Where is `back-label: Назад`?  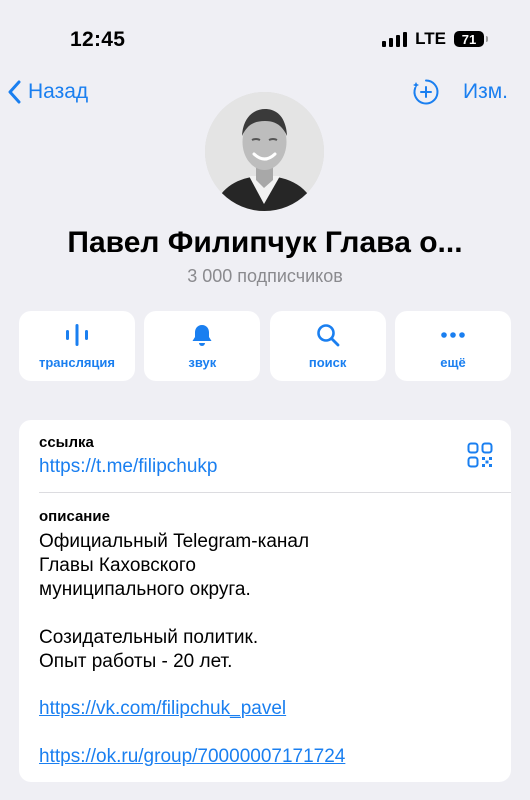
back-label: Назад is located at coordinates (58, 91).